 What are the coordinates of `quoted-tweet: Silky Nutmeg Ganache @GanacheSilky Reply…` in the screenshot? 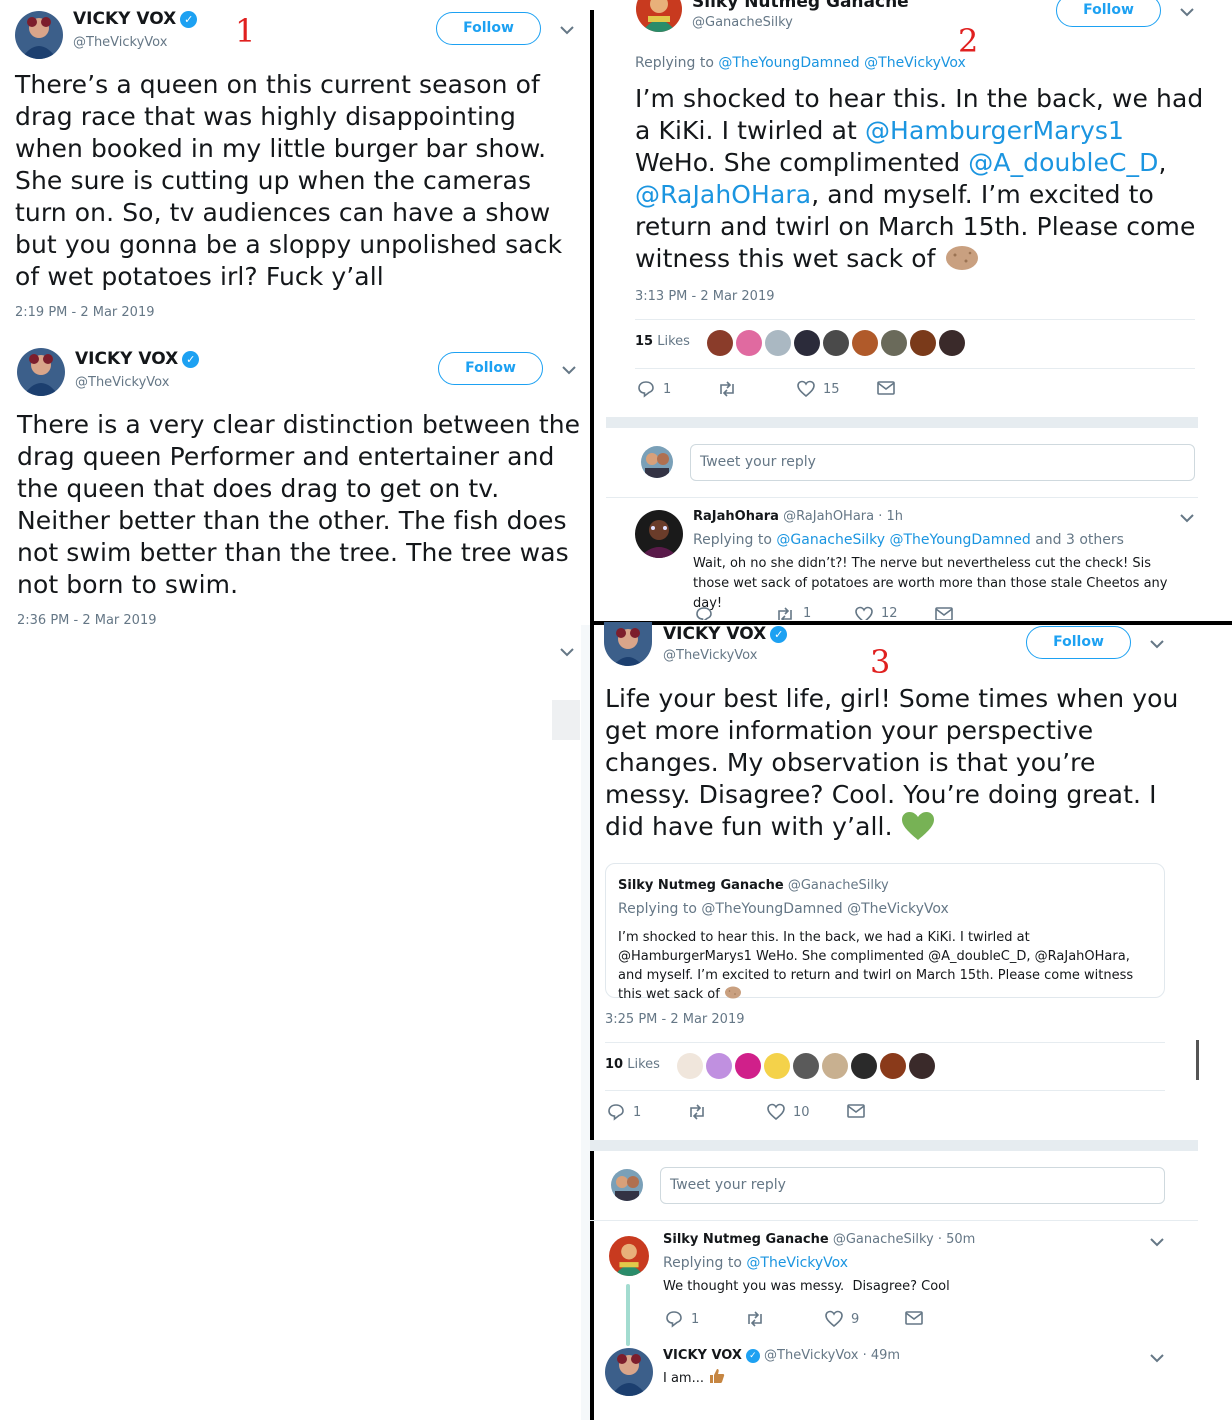 It's located at (885, 932).